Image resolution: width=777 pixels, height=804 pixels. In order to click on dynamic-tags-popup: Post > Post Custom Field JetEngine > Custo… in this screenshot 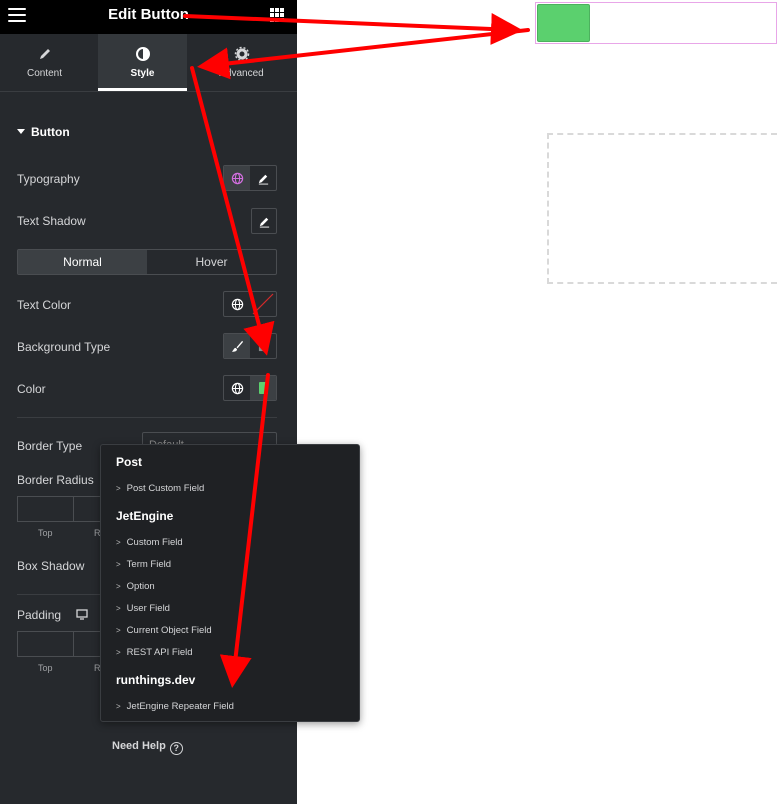, I will do `click(230, 583)`.